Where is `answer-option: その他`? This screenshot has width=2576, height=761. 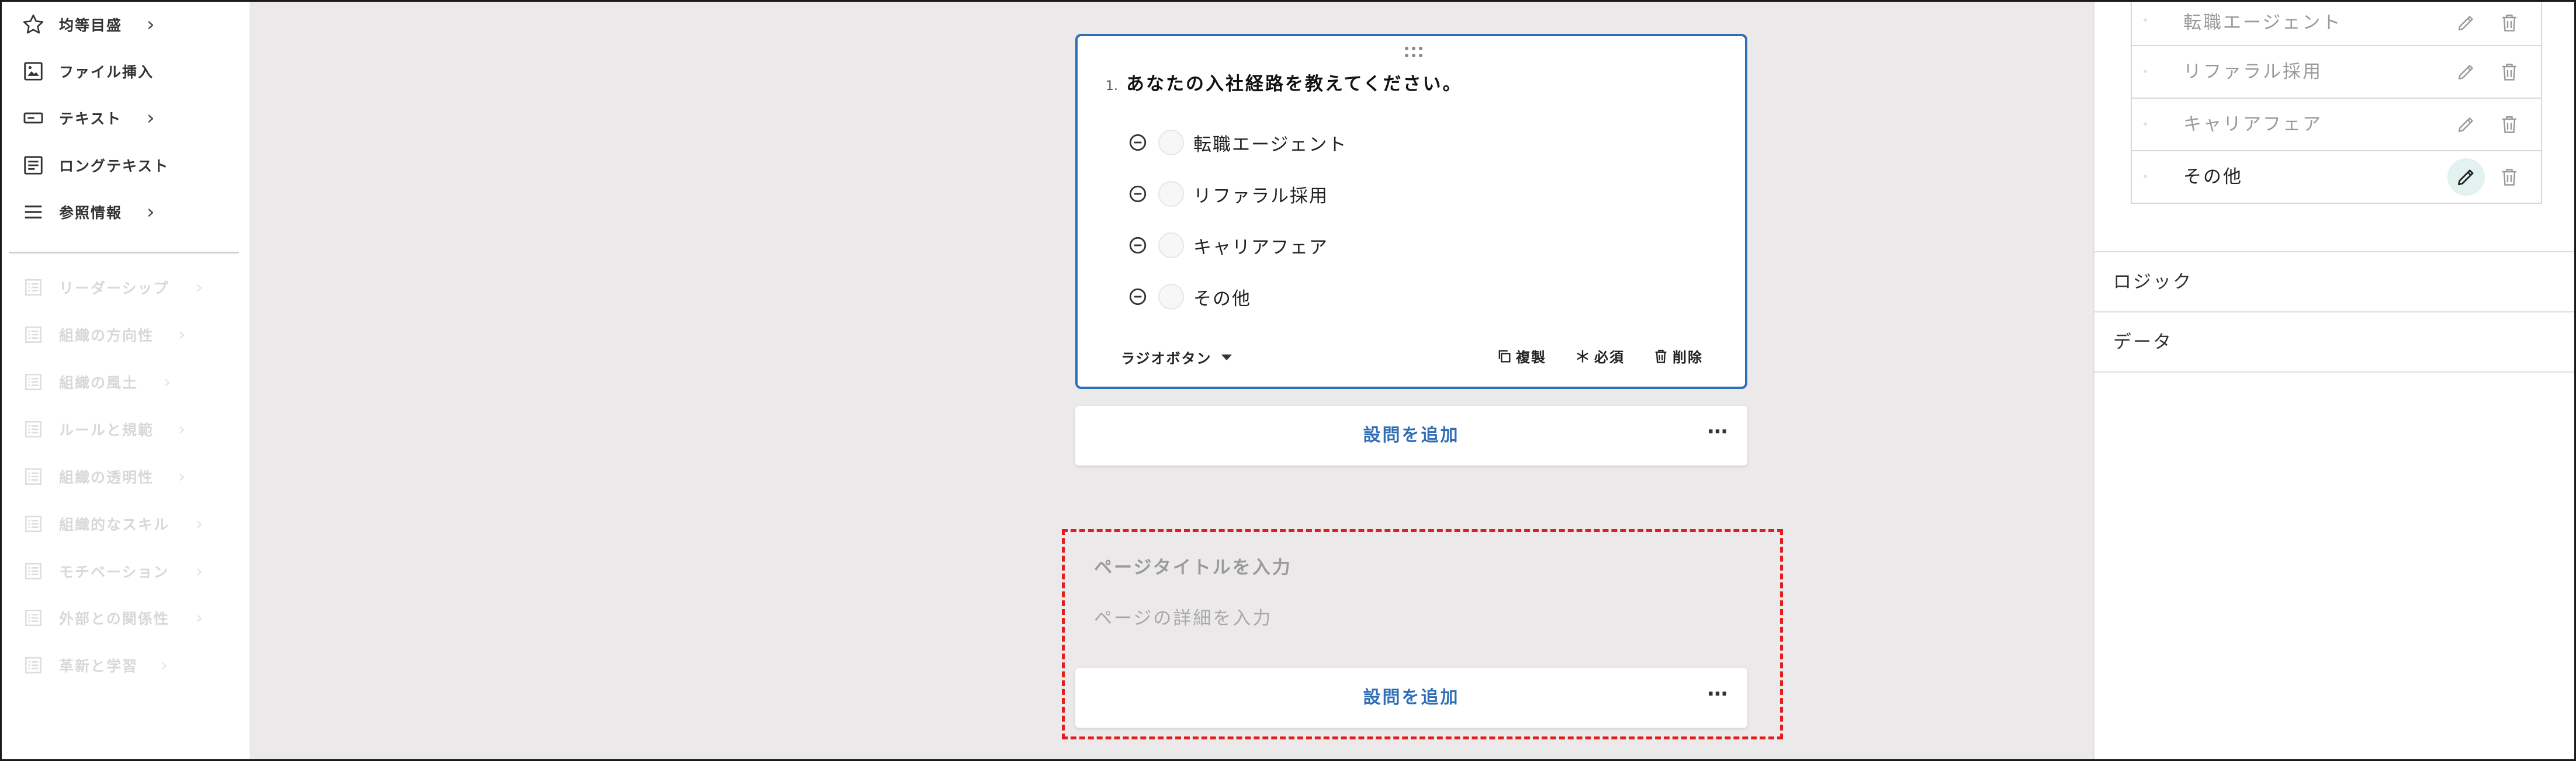
answer-option: その他 is located at coordinates (1190, 296).